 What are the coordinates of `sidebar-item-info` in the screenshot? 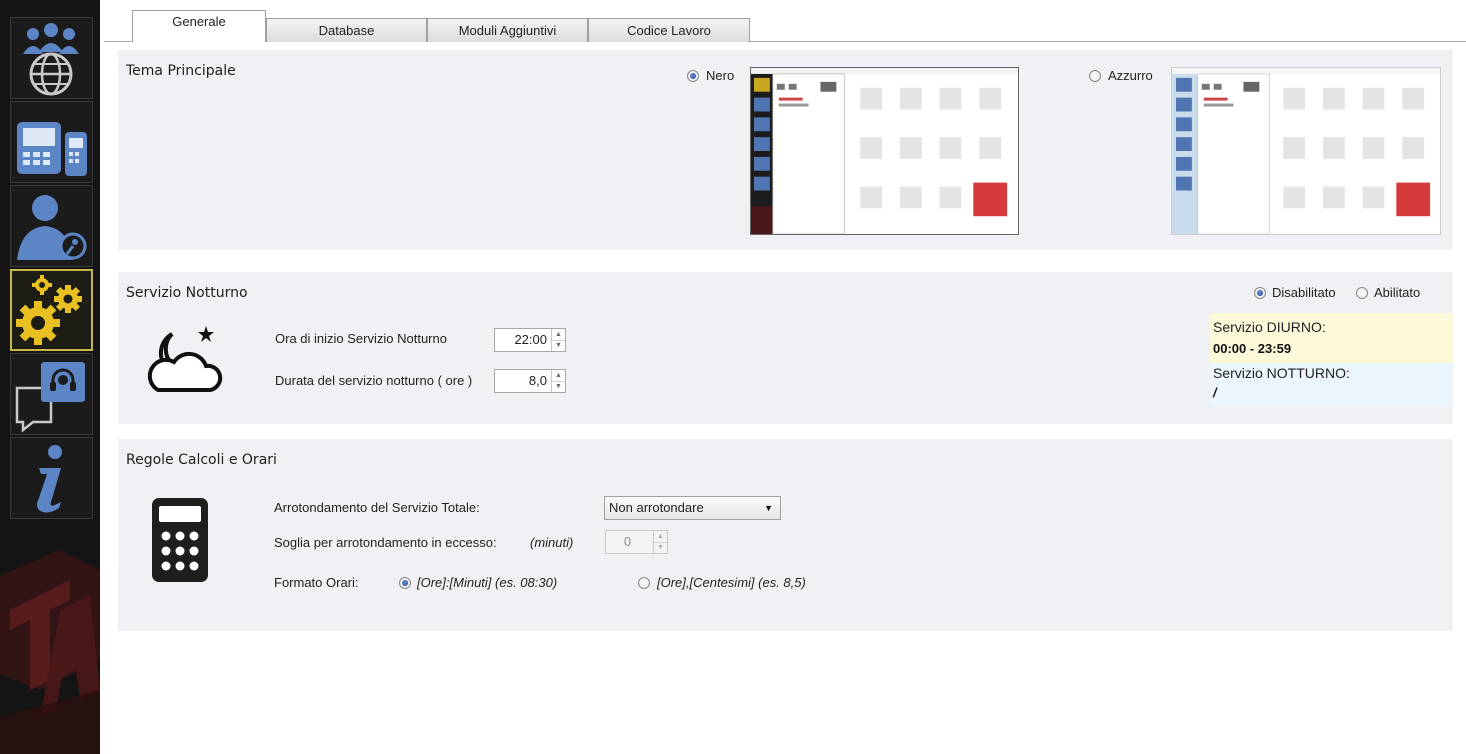 It's located at (51, 478).